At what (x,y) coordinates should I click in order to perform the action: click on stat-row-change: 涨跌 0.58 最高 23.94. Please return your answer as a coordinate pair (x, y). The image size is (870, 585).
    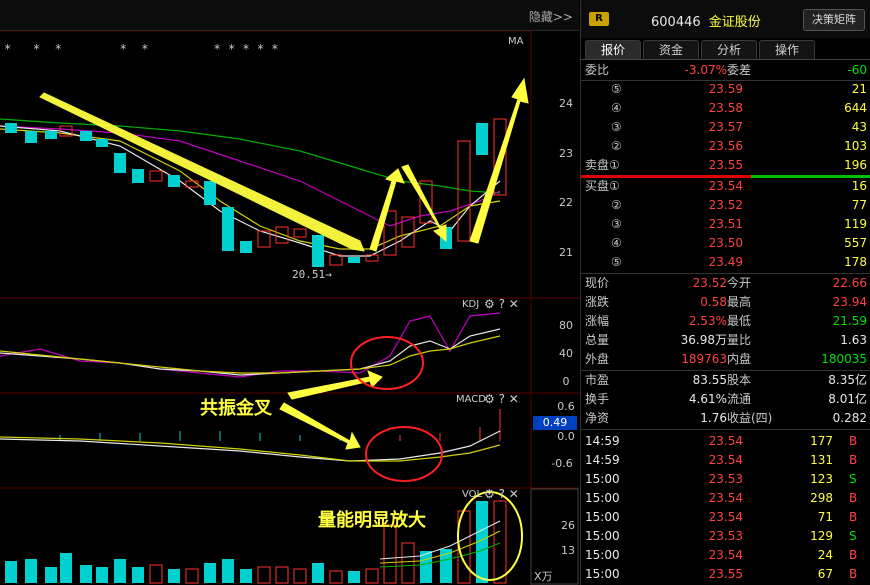
    Looking at the image, I should click on (726, 302).